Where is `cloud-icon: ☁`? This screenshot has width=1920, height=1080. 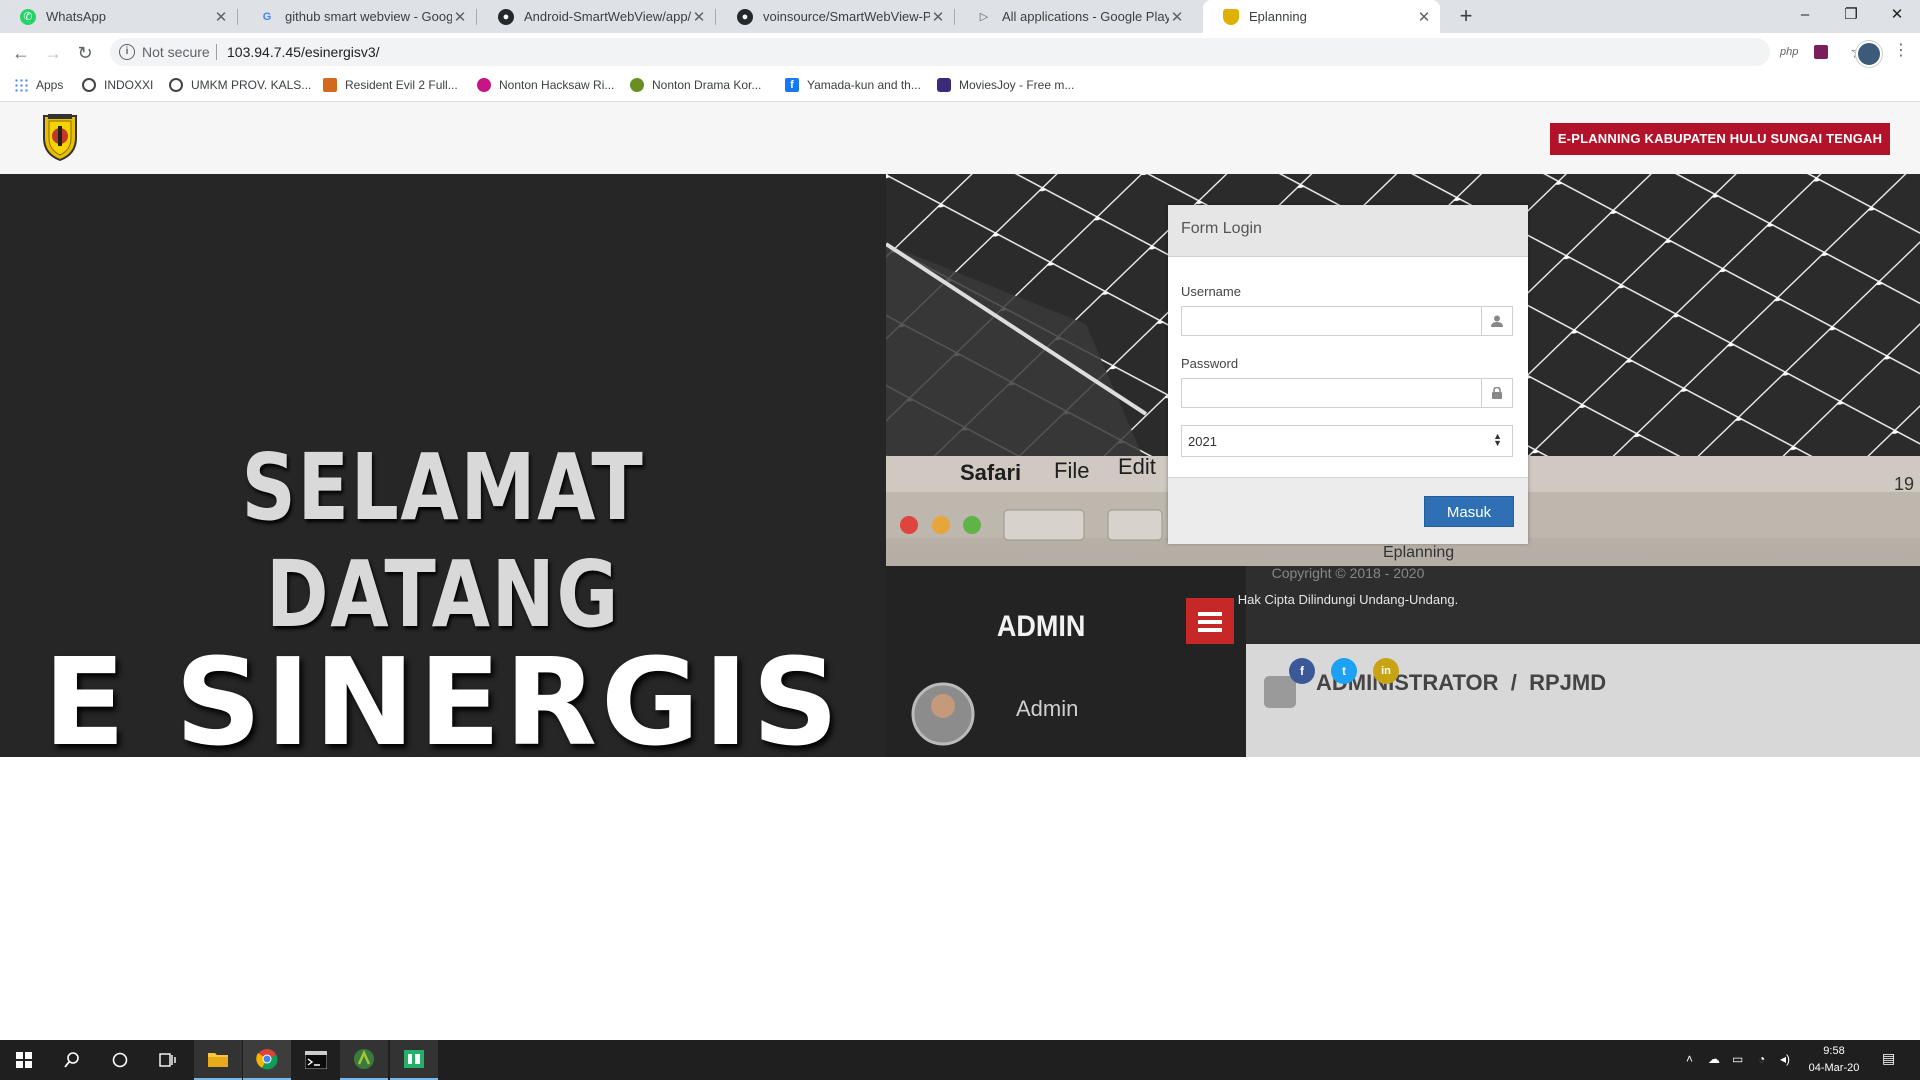 cloud-icon: ☁ is located at coordinates (1714, 1059).